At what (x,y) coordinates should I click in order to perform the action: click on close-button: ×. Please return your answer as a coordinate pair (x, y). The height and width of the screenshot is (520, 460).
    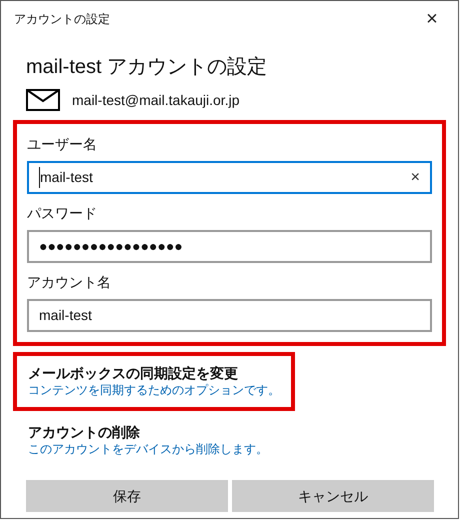
    Looking at the image, I should click on (432, 19).